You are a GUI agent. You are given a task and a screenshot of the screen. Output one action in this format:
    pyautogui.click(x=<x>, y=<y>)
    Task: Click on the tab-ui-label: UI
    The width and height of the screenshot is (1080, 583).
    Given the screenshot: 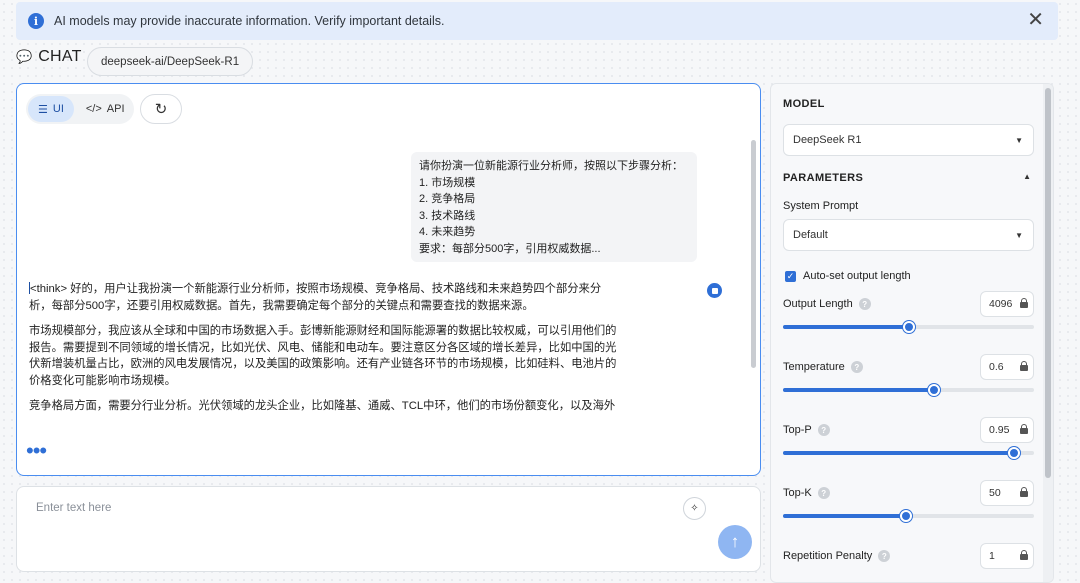 What is the action you would take?
    pyautogui.click(x=58, y=109)
    